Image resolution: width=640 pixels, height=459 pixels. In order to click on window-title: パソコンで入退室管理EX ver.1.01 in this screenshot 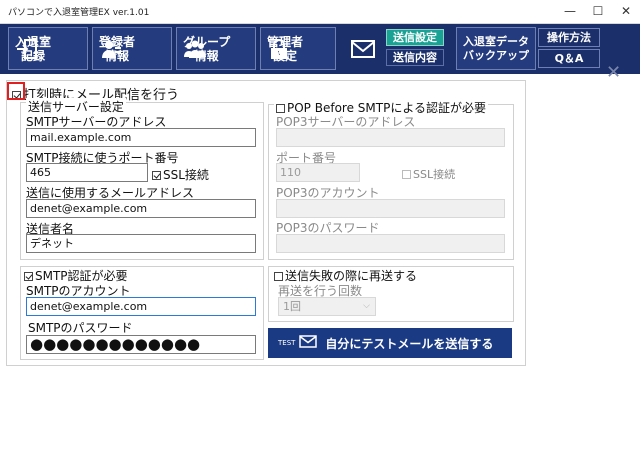, I will do `click(79, 13)`.